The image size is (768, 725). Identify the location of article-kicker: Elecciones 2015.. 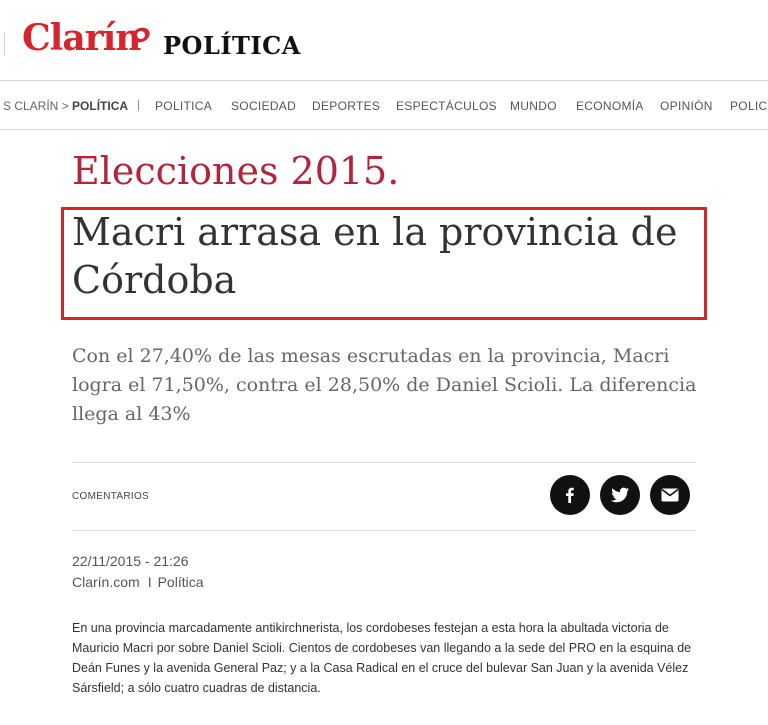
(236, 171).